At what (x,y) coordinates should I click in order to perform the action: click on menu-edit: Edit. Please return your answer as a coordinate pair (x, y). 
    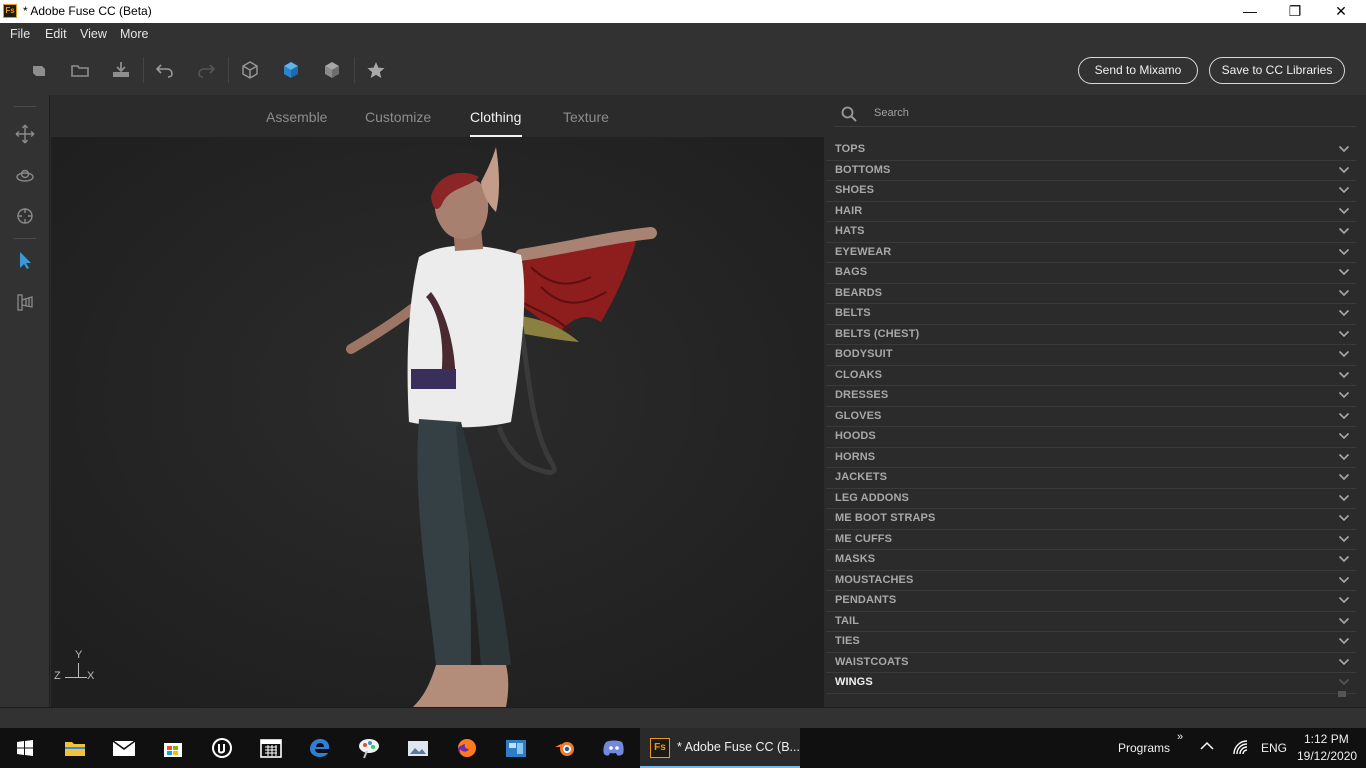
    Looking at the image, I should click on (56, 34).